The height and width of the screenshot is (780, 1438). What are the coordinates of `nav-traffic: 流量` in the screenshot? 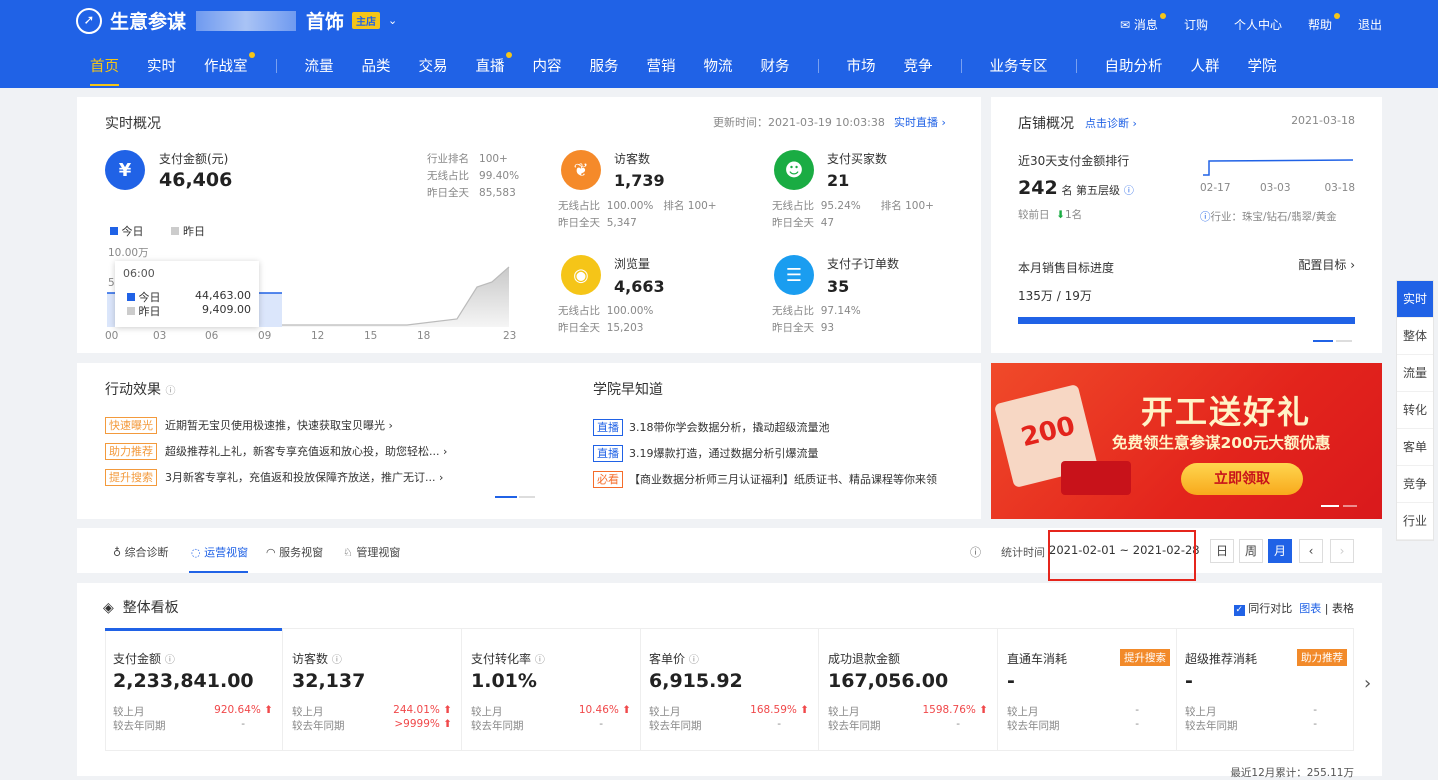 It's located at (319, 65).